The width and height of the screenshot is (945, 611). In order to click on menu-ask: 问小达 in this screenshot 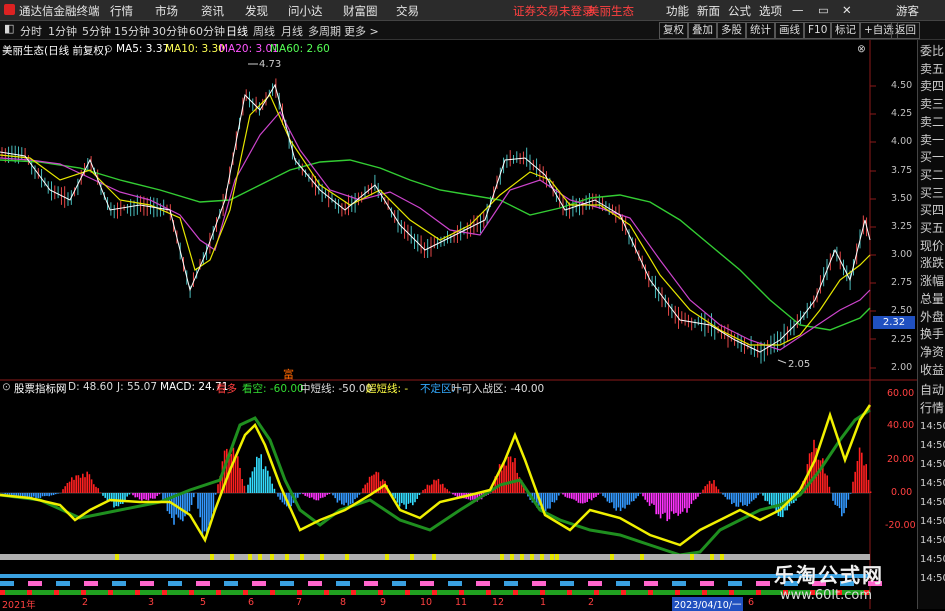, I will do `click(305, 11)`.